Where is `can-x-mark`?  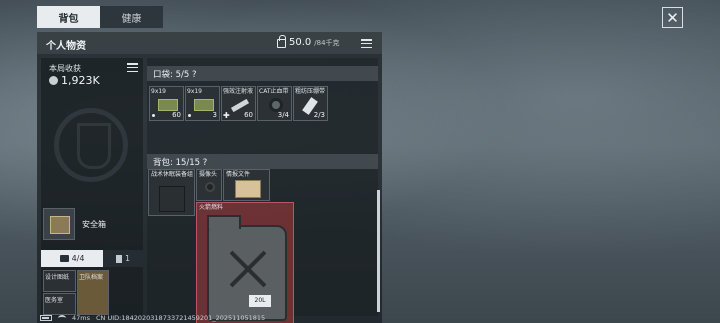
can-x-mark is located at coordinates (248, 269).